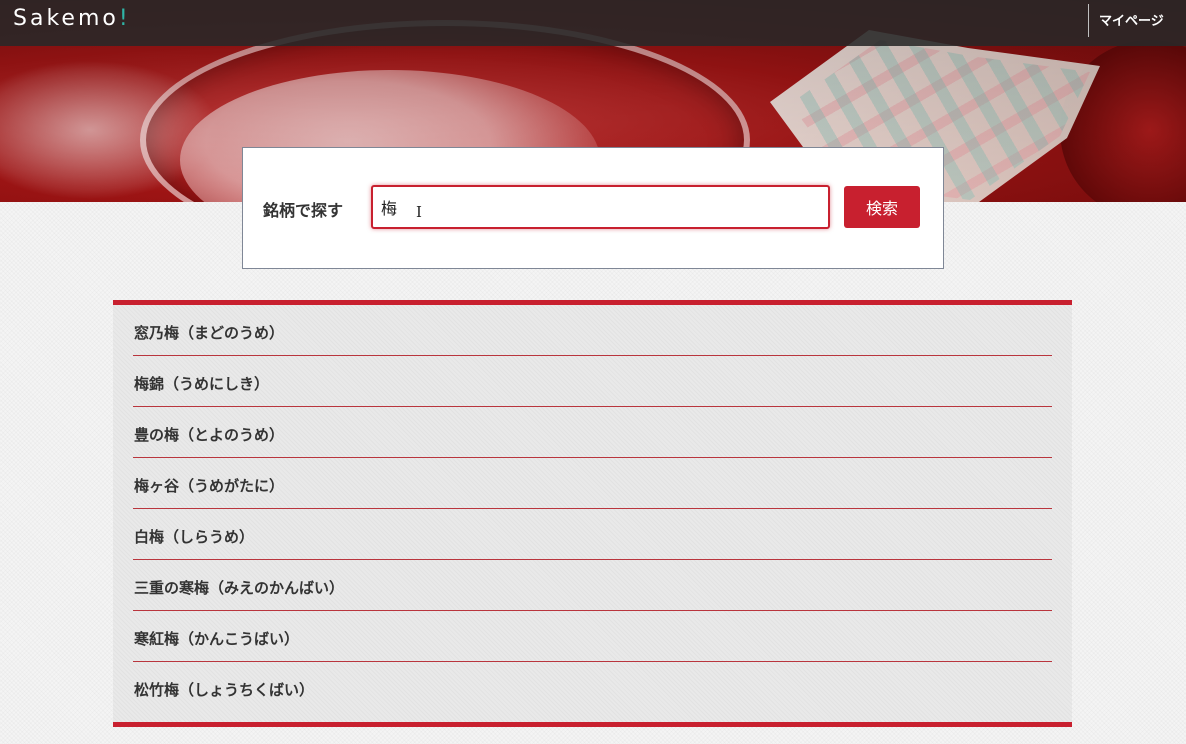 The width and height of the screenshot is (1186, 744). I want to click on site-logo: Sakemo!, so click(72, 18).